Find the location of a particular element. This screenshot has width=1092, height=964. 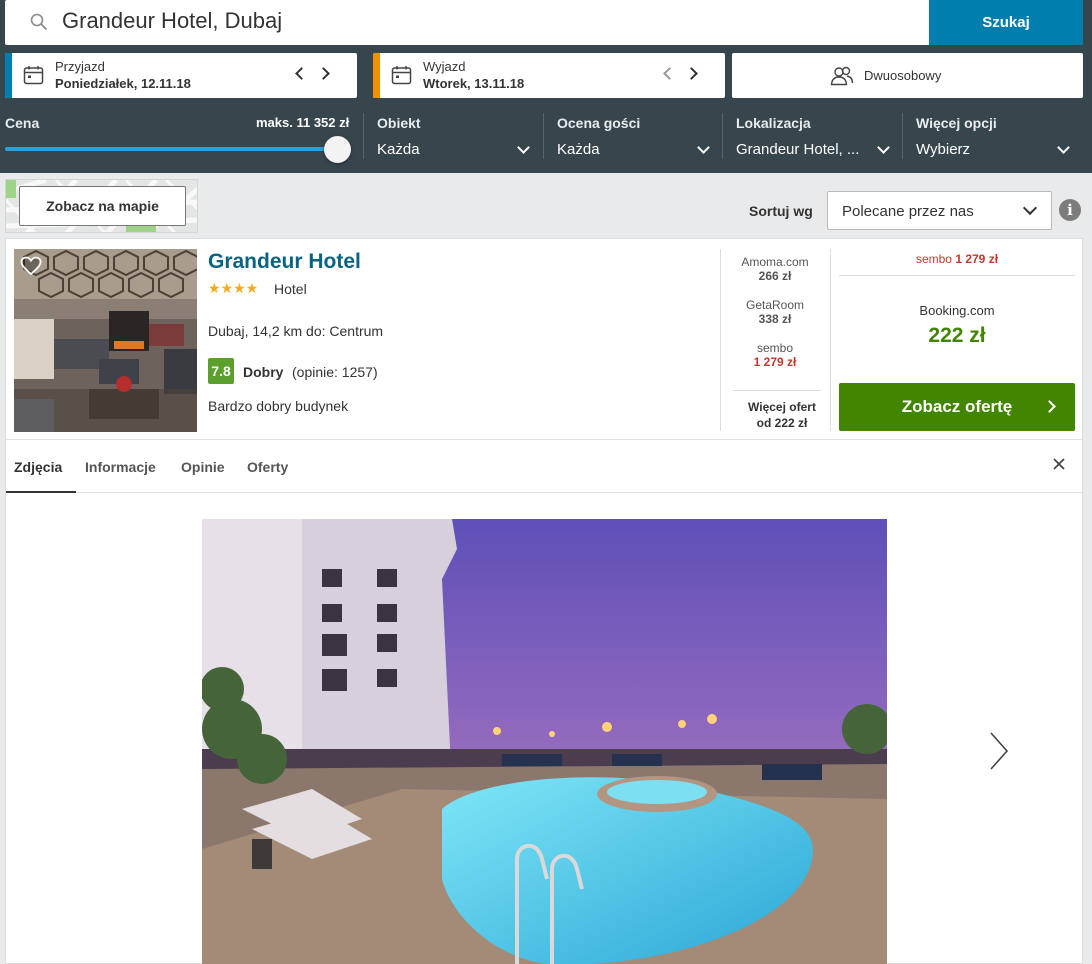

price-max-label: maks. 11 352 zł is located at coordinates (303, 122).